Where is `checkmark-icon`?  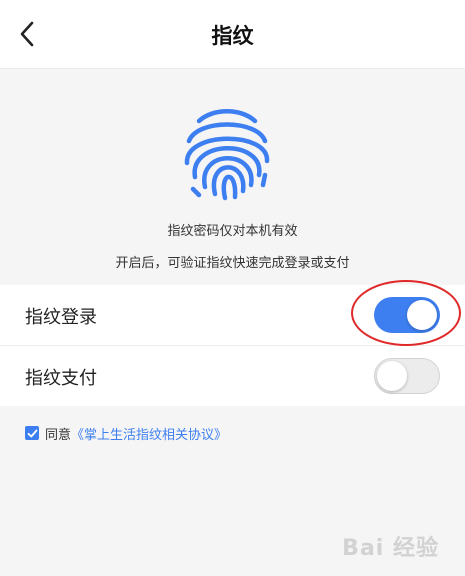 checkmark-icon is located at coordinates (32, 433).